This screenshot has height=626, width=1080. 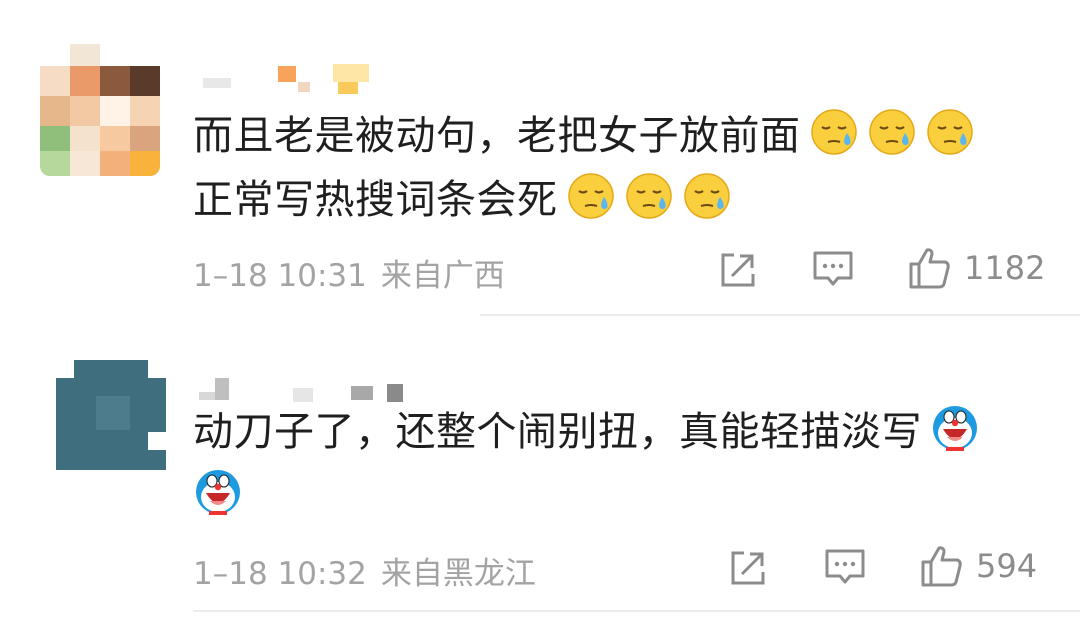 What do you see at coordinates (557, 432) in the screenshot?
I see `comment-text-line: 动刀子了，还整个闹别扭，真能轻描淡写` at bounding box center [557, 432].